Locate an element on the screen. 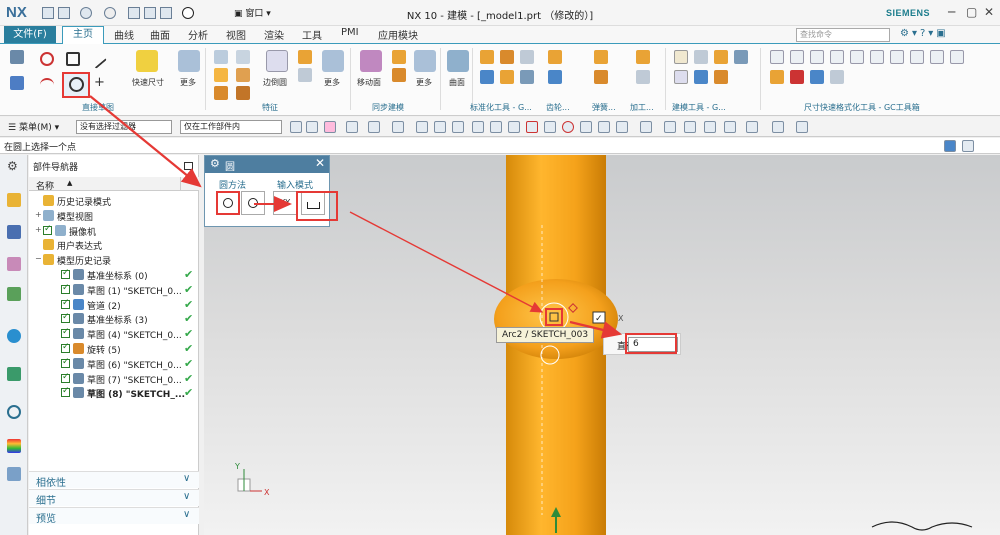  tree-row: 草图 (6) "SKETCH_0...✔ is located at coordinates (114, 363).